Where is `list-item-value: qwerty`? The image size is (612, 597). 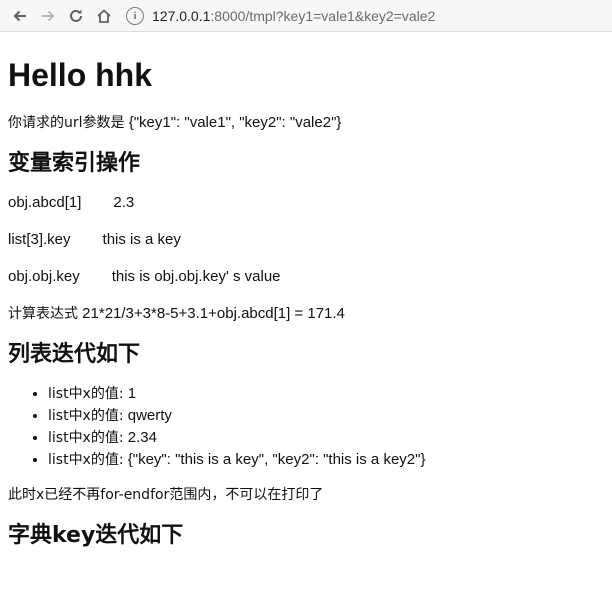 list-item-value: qwerty is located at coordinates (149, 415).